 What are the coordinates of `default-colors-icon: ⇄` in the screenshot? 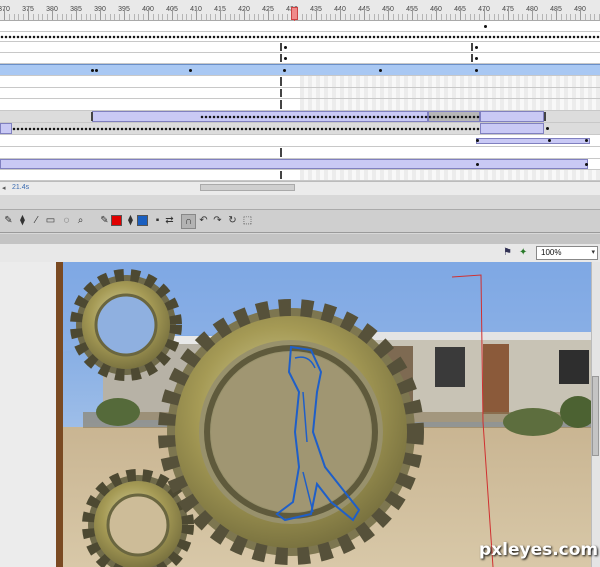 It's located at (169, 220).